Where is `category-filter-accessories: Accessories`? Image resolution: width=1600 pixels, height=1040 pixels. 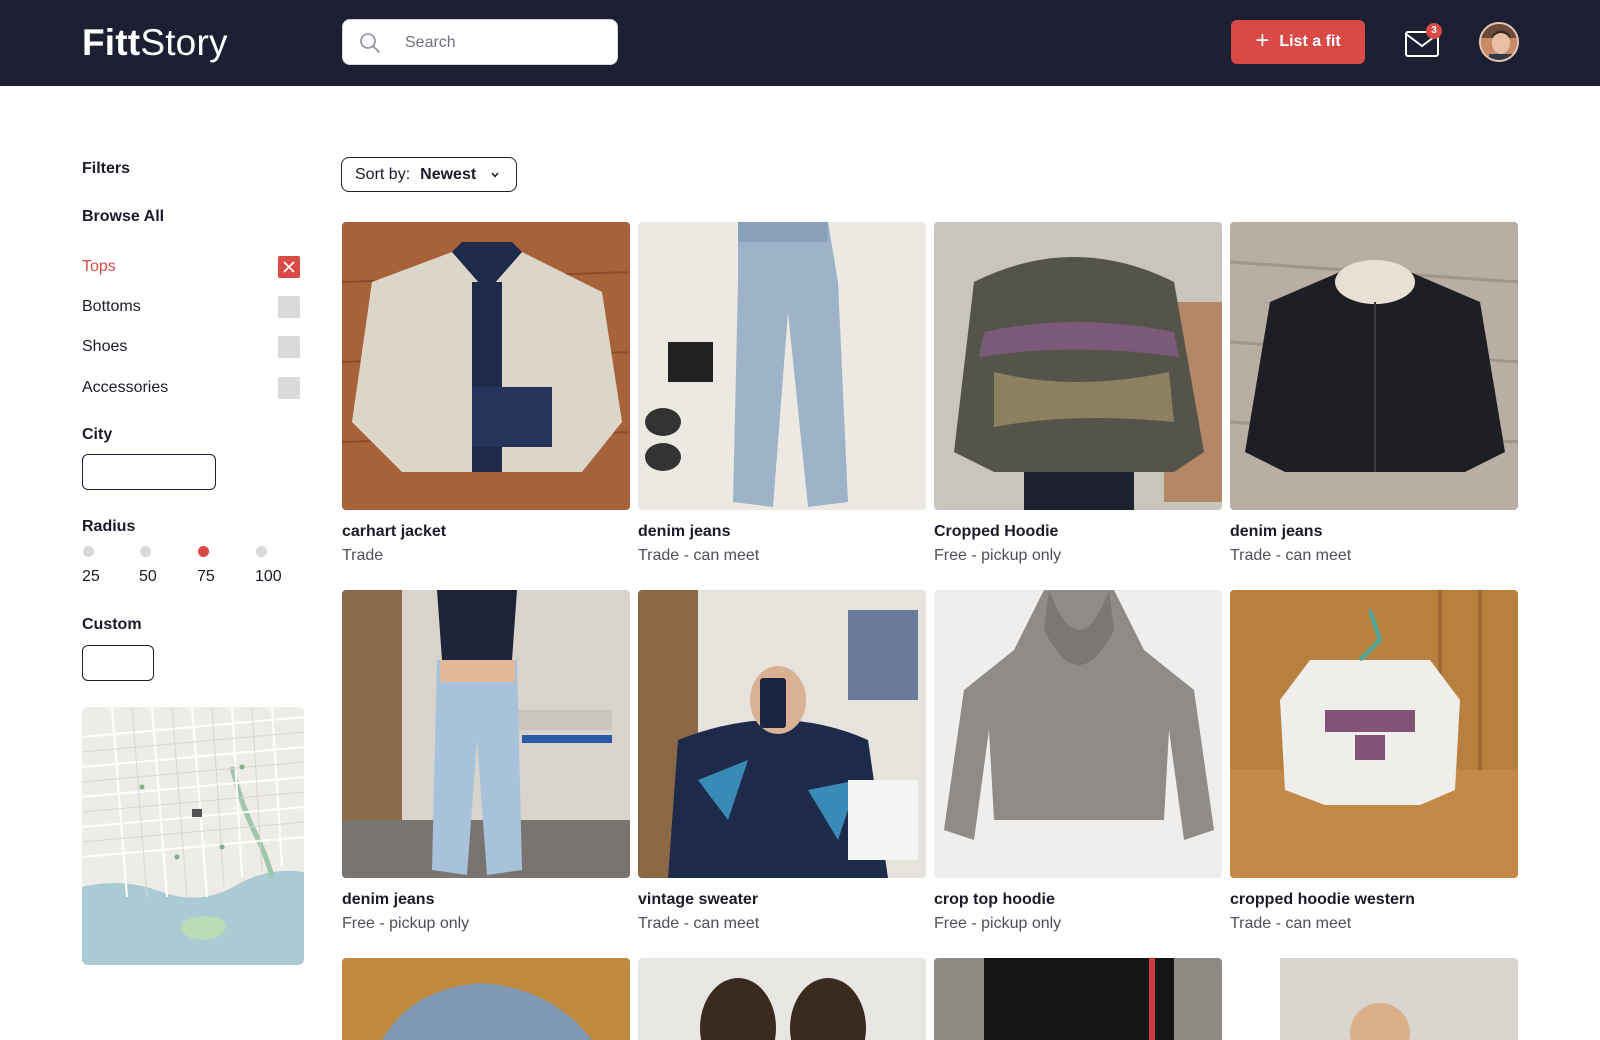 category-filter-accessories: Accessories is located at coordinates (191, 389).